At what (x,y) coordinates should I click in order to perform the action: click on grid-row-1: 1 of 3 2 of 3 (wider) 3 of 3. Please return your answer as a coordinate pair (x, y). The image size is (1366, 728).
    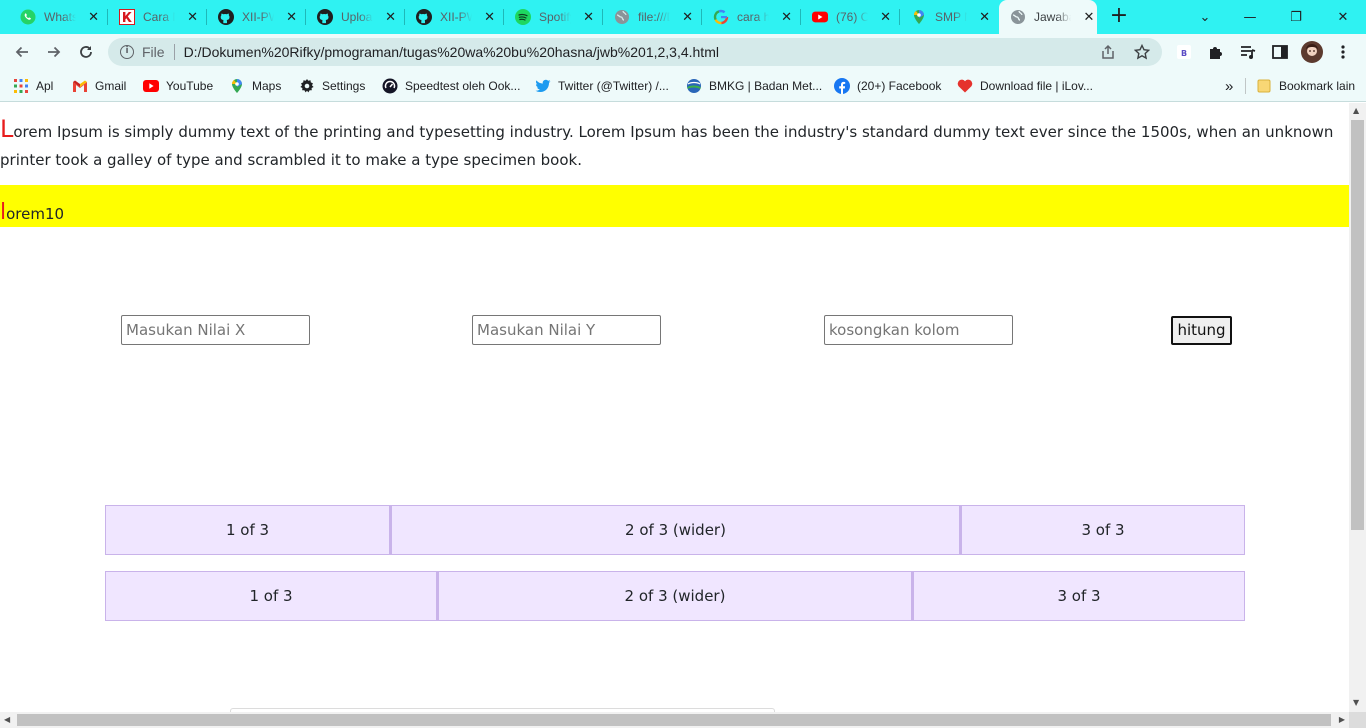
    Looking at the image, I should click on (675, 530).